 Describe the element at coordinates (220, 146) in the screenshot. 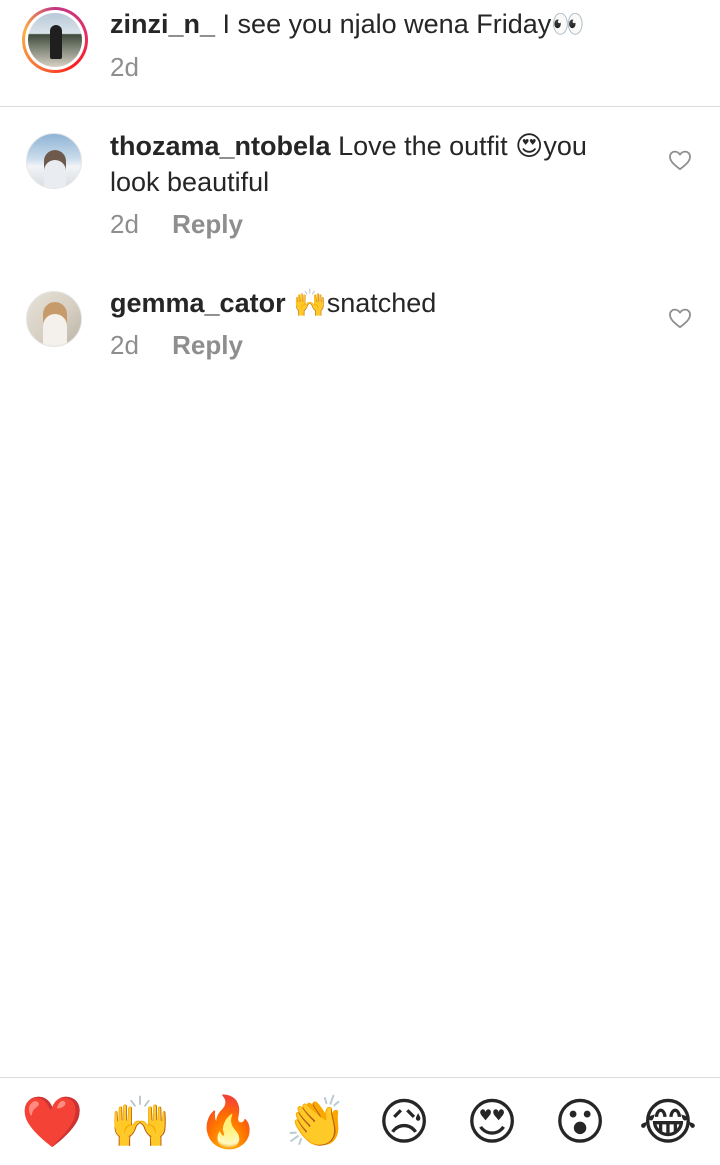

I see `comment-username: thozama_ntobela` at that location.